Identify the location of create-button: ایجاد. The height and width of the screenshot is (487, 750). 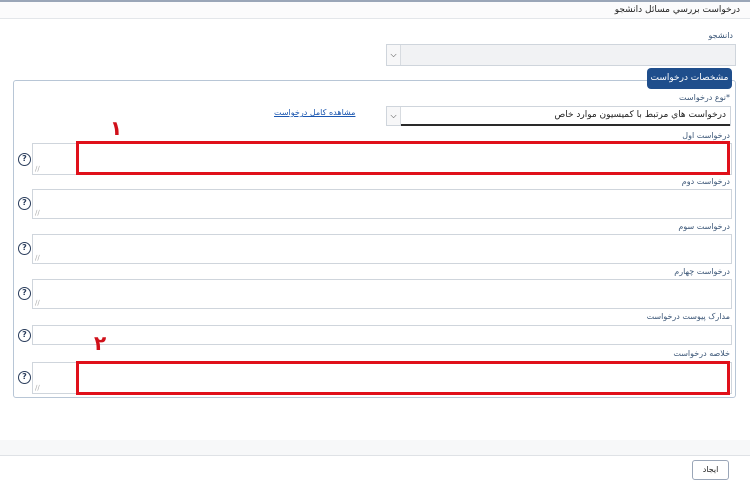
(710, 470).